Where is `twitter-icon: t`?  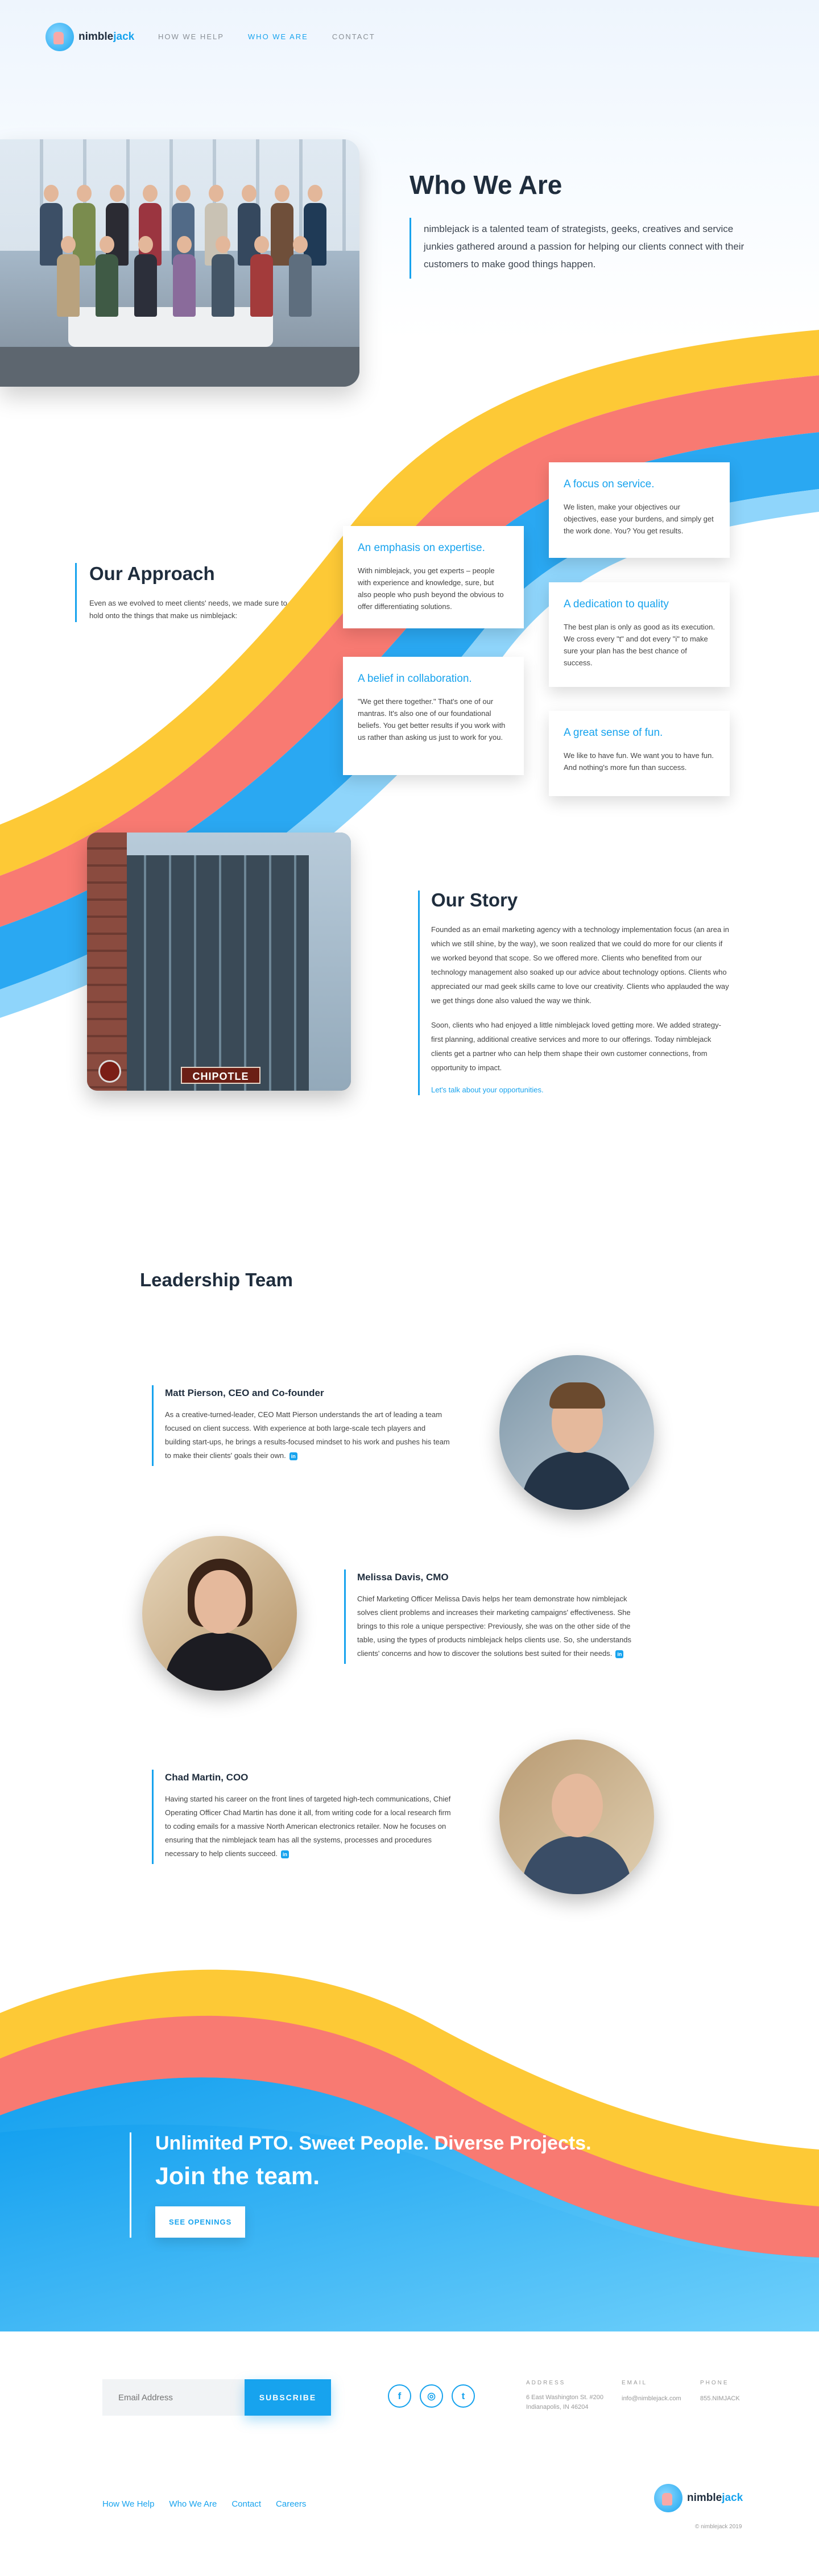
twitter-icon: t is located at coordinates (463, 2396).